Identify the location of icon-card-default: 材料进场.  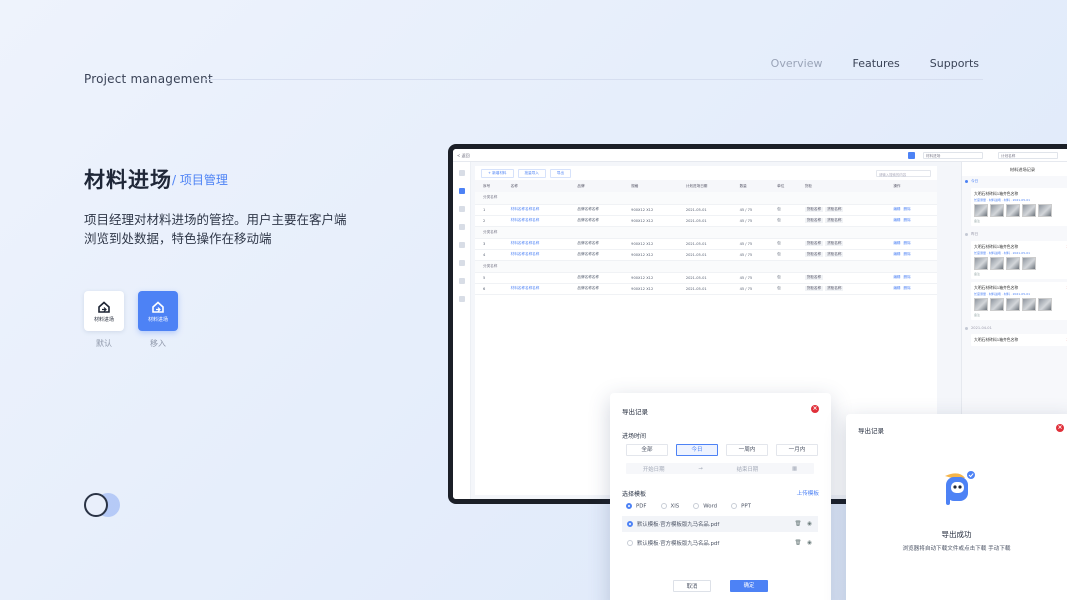
(104, 311).